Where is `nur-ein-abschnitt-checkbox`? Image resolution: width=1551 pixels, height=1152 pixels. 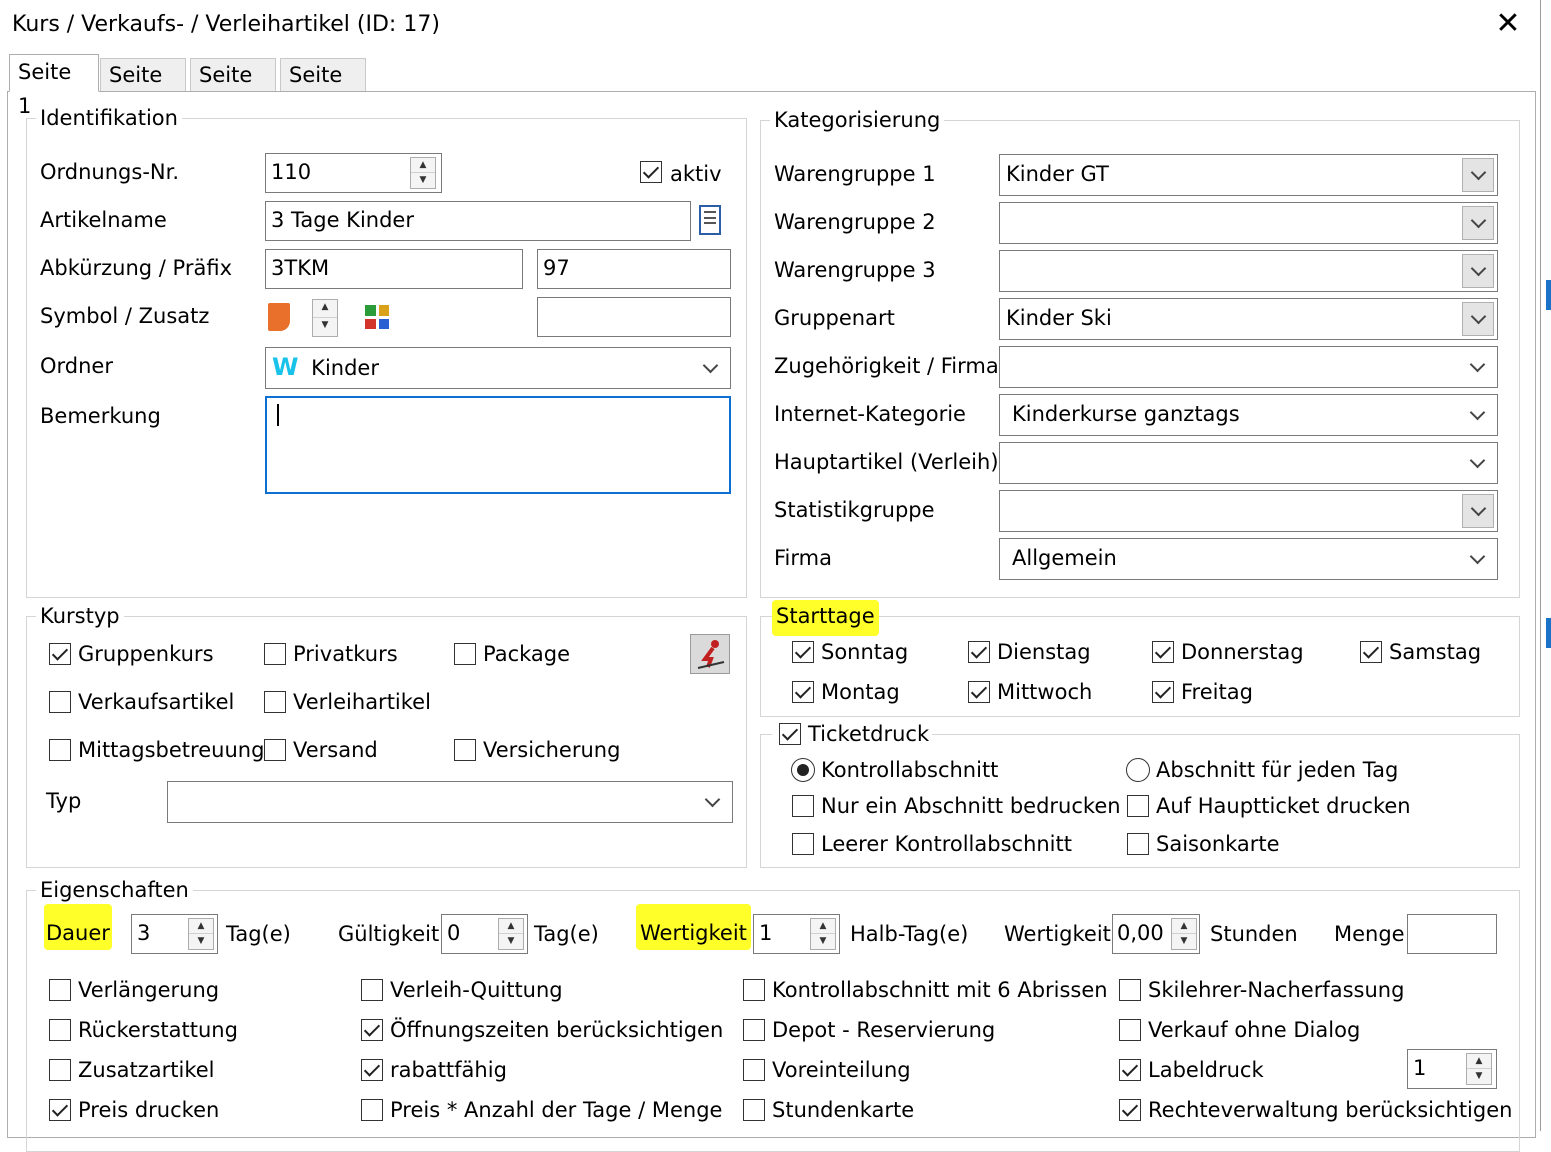
nur-ein-abschnitt-checkbox is located at coordinates (803, 806).